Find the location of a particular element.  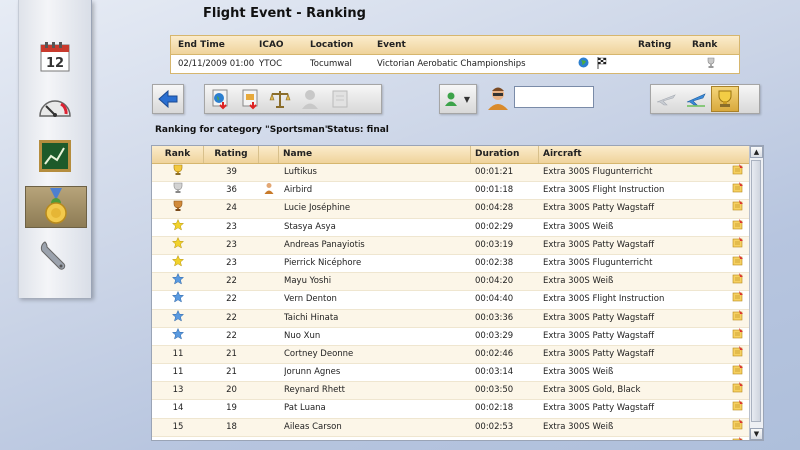

balance-scale-icon is located at coordinates (280, 99).